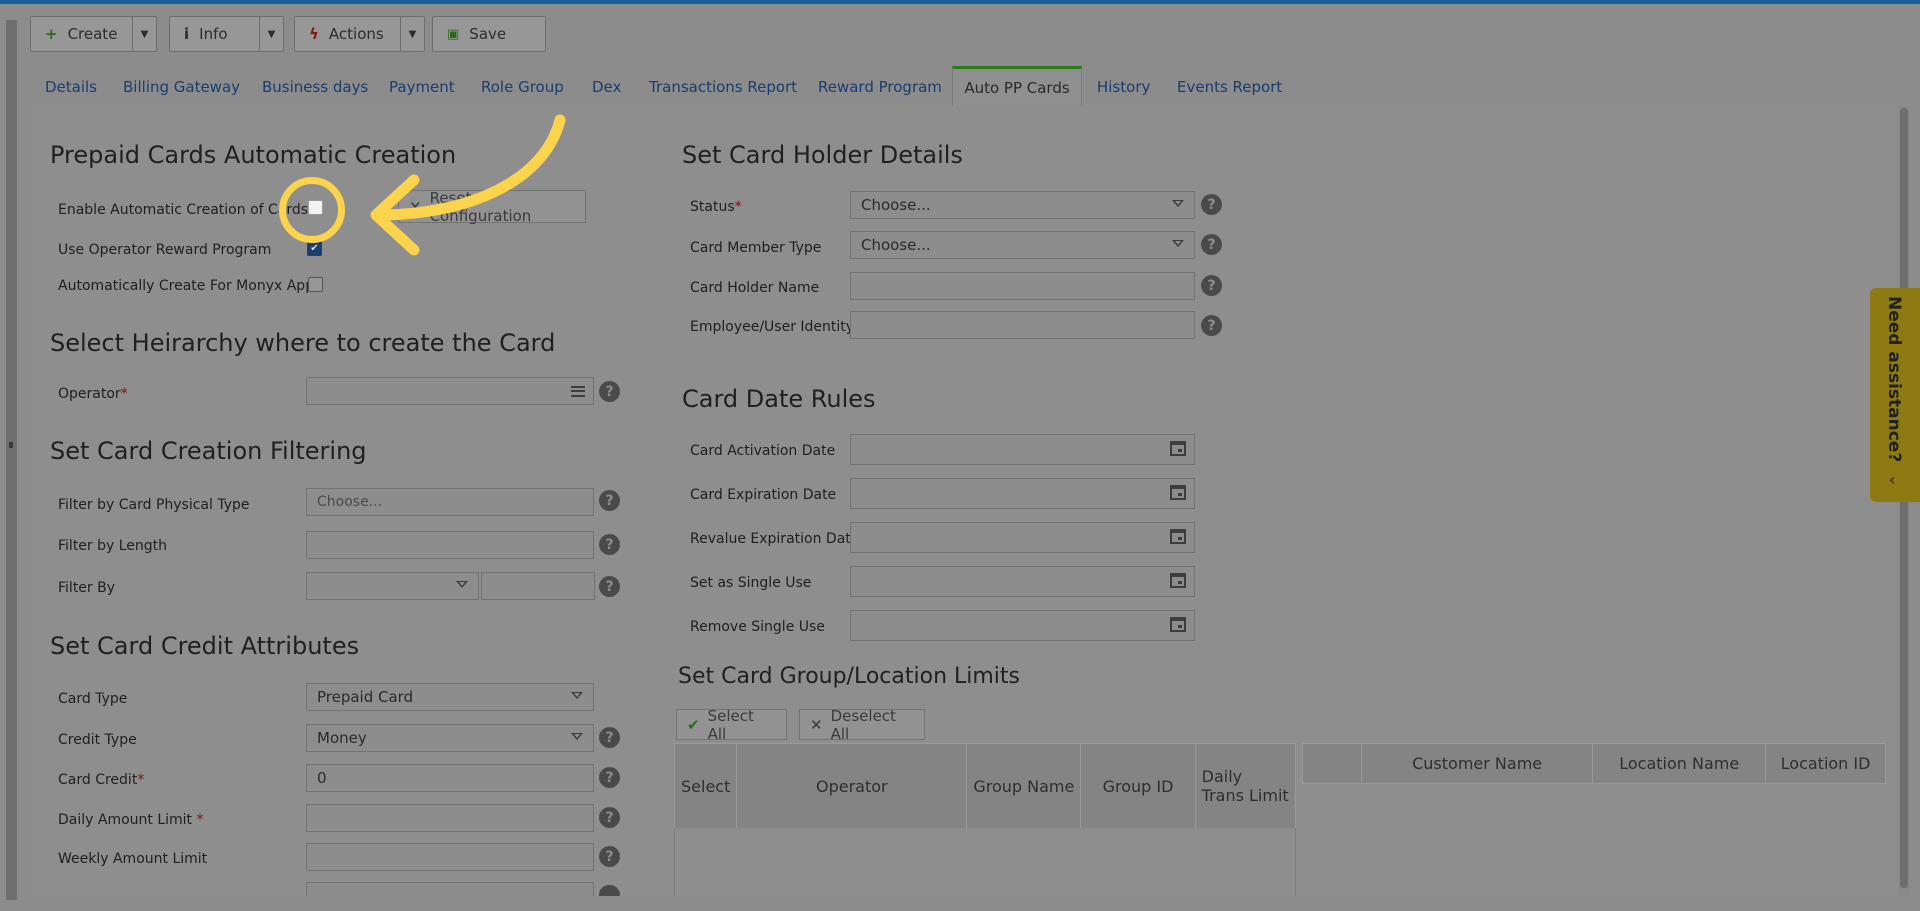 Image resolution: width=1920 pixels, height=911 pixels. What do you see at coordinates (1123, 87) in the screenshot?
I see `tab-history: History` at bounding box center [1123, 87].